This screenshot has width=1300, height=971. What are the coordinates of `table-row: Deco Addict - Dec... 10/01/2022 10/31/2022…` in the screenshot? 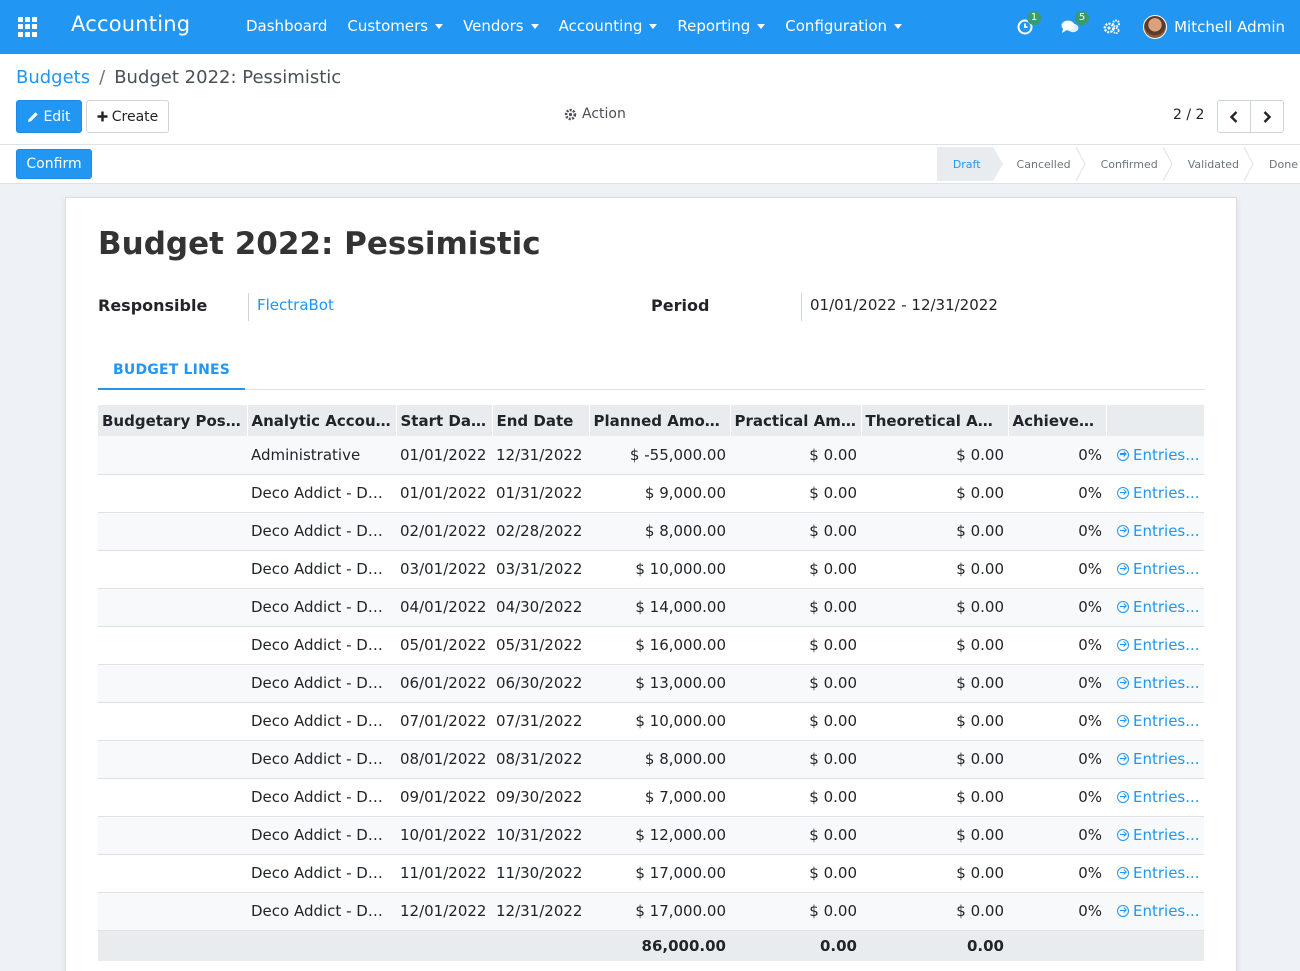 It's located at (651, 835).